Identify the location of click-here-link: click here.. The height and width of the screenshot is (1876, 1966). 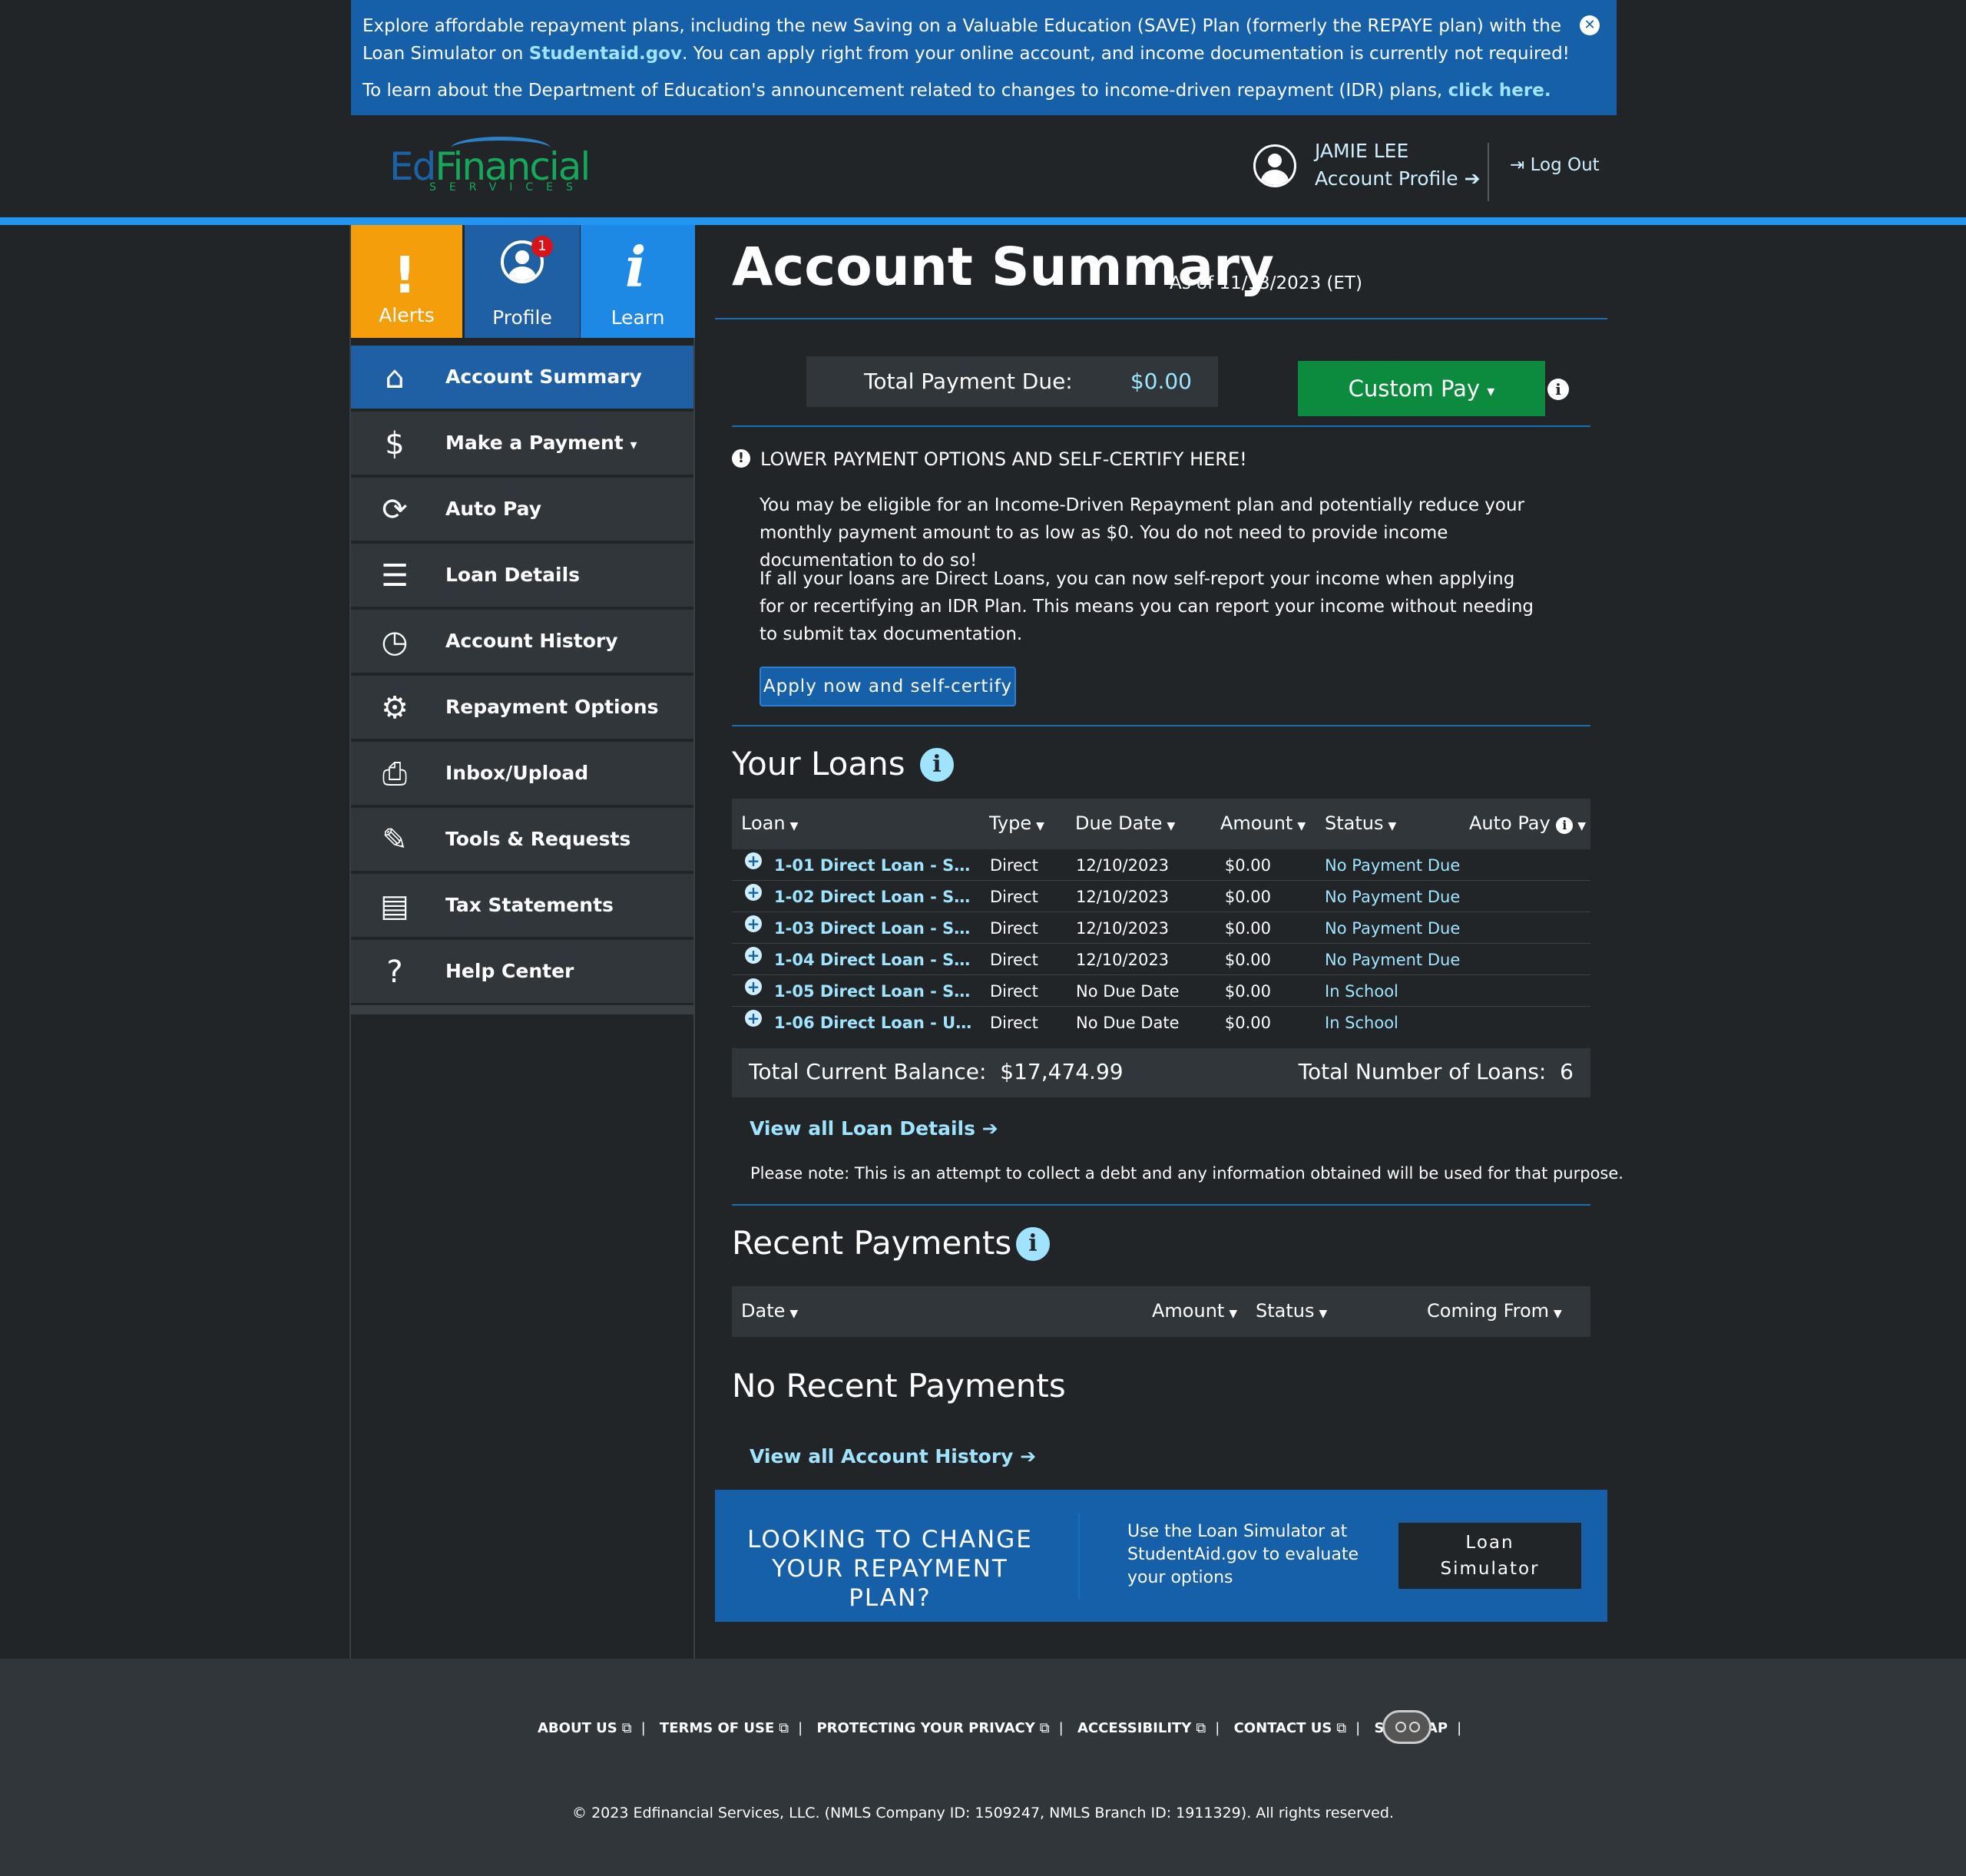
(1499, 91).